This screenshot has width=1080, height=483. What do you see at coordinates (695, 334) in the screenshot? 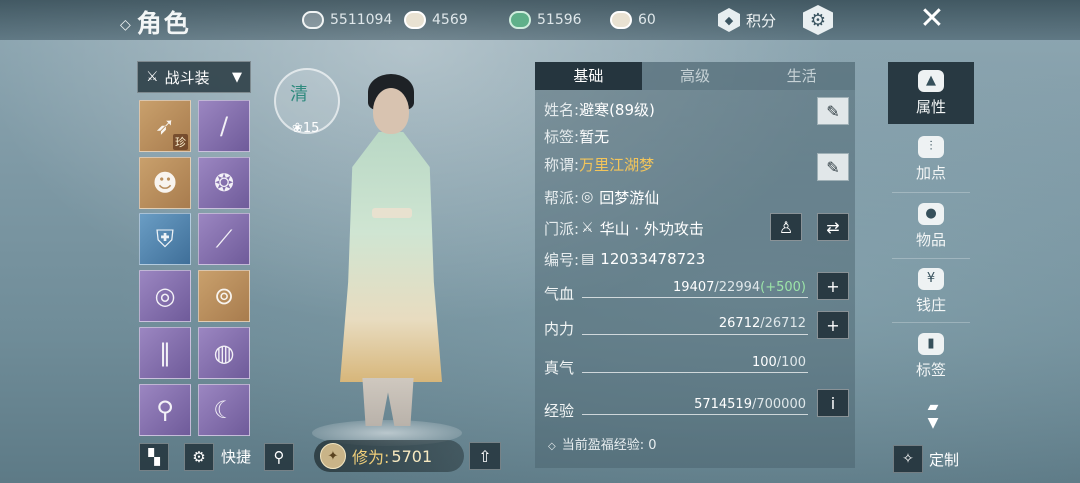
I see `stat-mp-line` at bounding box center [695, 334].